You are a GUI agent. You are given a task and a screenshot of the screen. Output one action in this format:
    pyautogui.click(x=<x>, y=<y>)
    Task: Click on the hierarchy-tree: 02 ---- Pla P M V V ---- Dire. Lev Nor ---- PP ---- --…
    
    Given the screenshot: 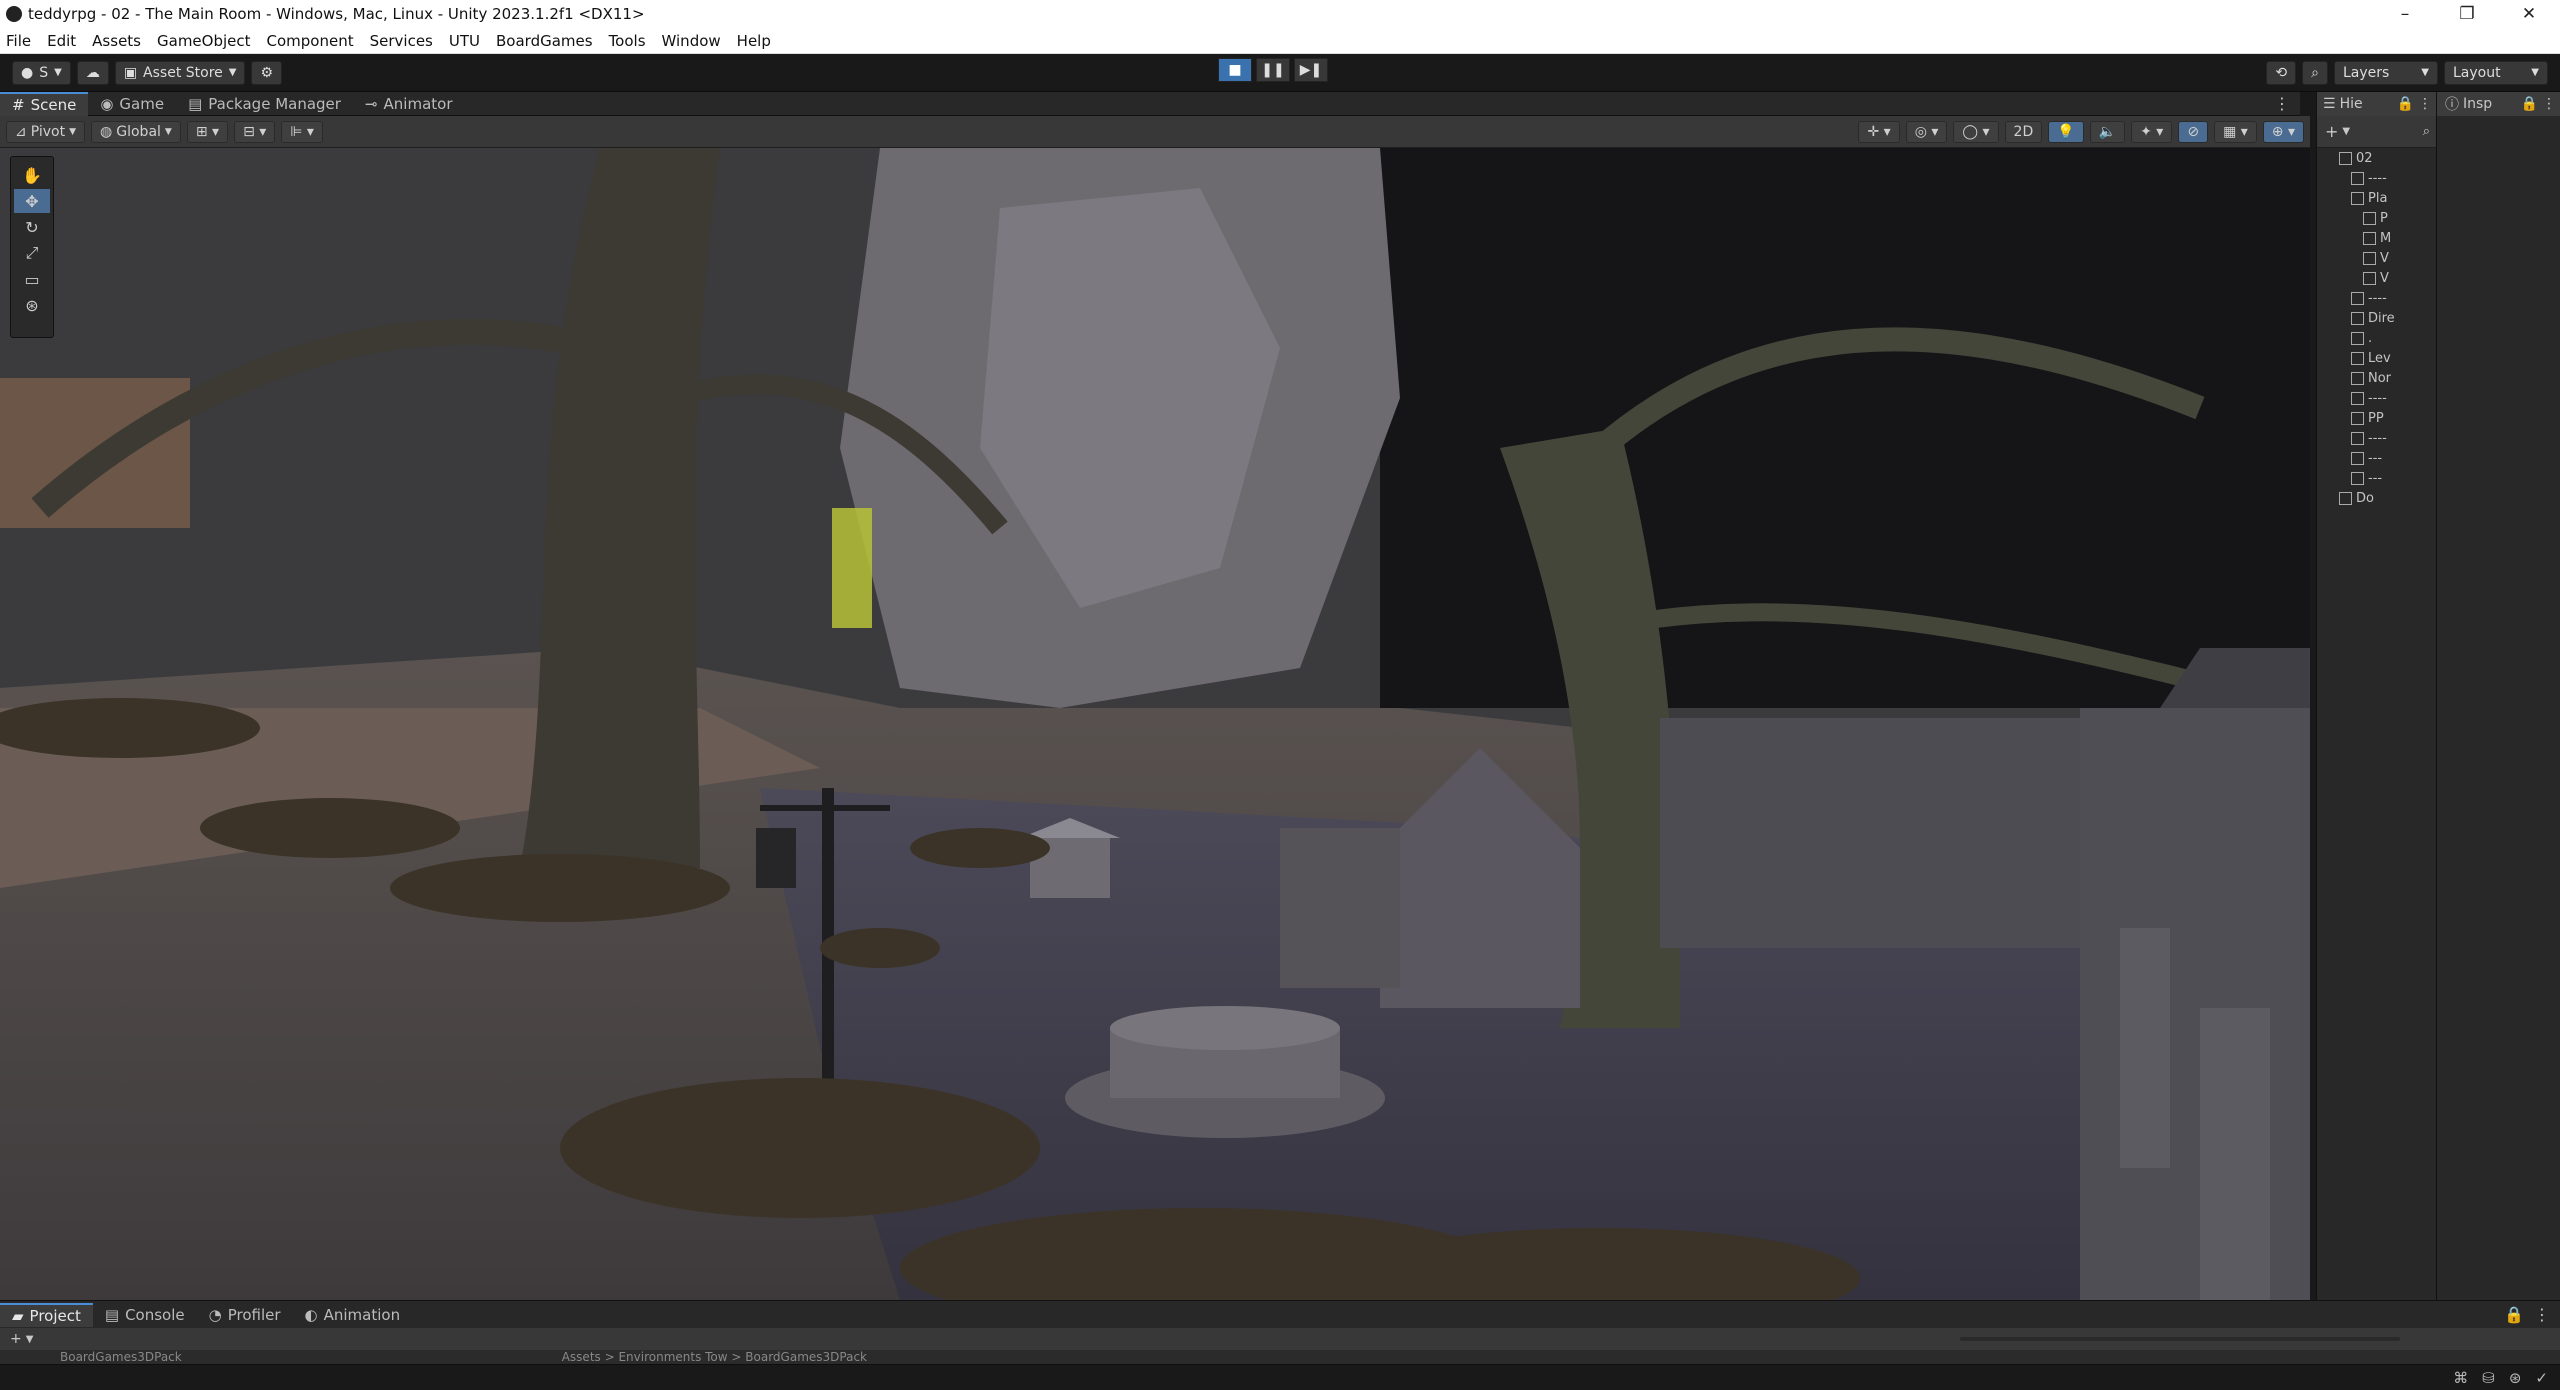 What is the action you would take?
    pyautogui.click(x=2376, y=328)
    